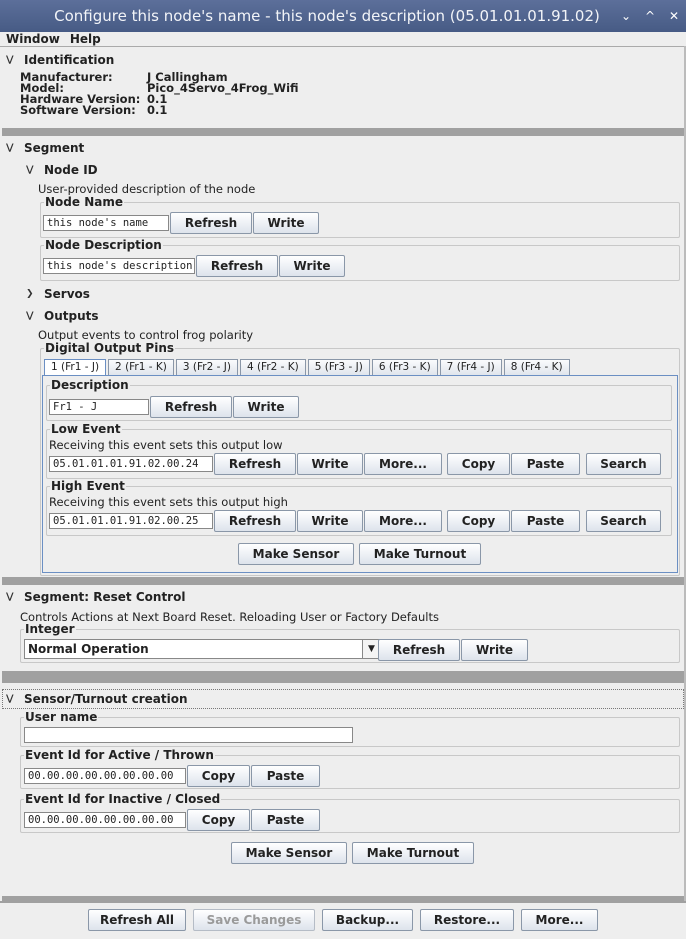  I want to click on pin-description-write-button: Write, so click(266, 407).